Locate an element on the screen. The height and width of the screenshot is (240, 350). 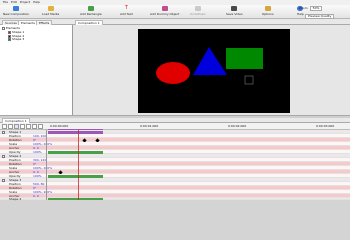
options-button: Options is located at coordinates (268, 12).